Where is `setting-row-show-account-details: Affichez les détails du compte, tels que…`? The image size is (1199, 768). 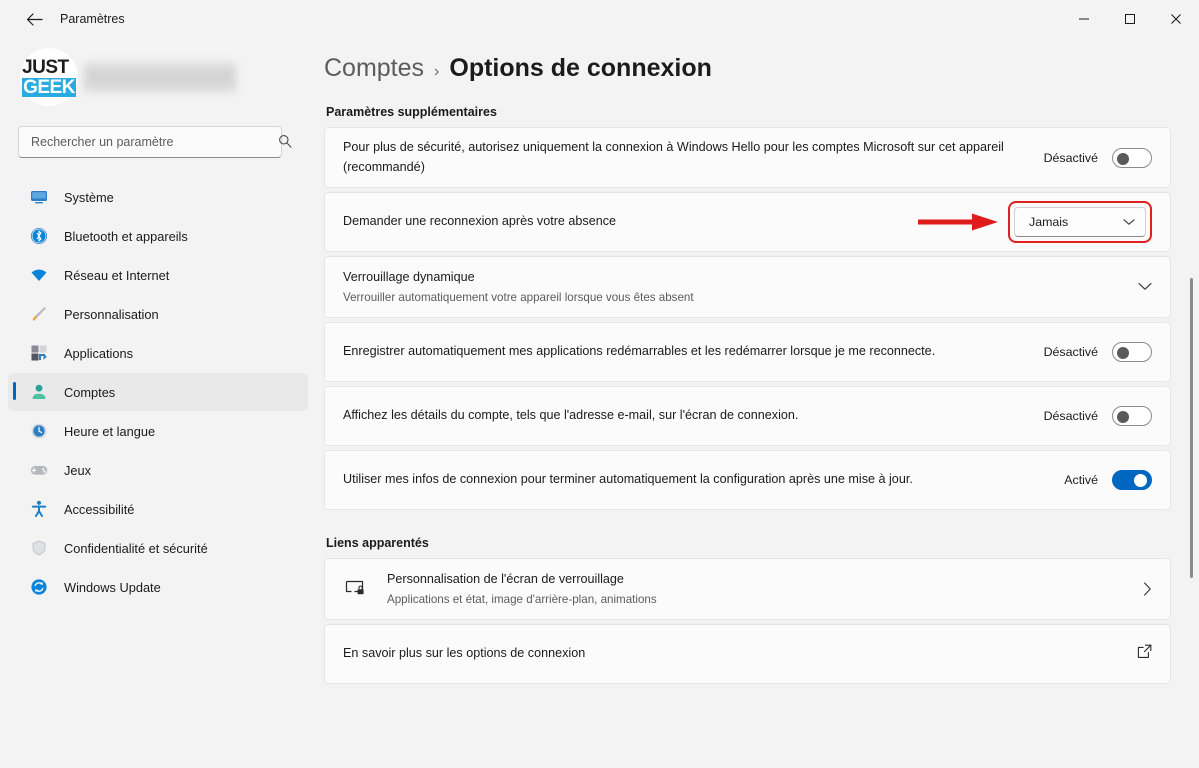 setting-row-show-account-details: Affichez les détails du compte, tels que… is located at coordinates (747, 416).